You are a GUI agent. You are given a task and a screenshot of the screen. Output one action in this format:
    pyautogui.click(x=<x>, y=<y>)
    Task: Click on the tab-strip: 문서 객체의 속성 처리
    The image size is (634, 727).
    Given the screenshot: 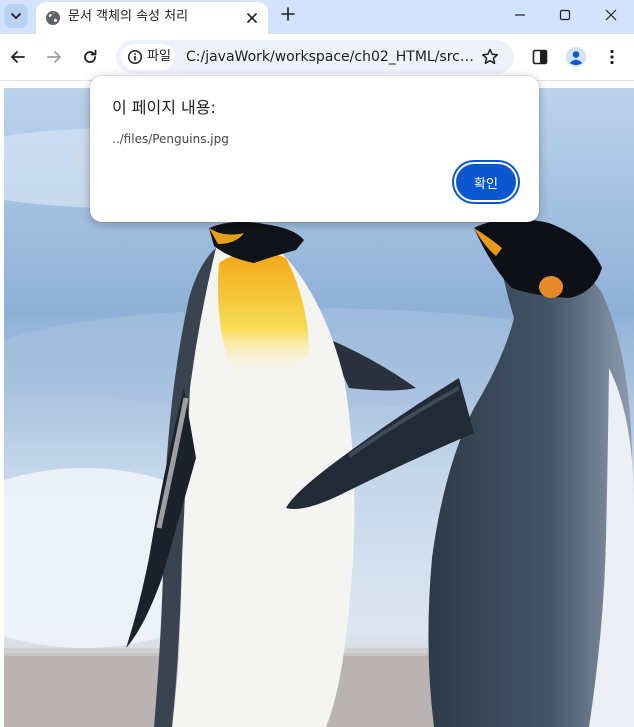 What is the action you would take?
    pyautogui.click(x=317, y=17)
    